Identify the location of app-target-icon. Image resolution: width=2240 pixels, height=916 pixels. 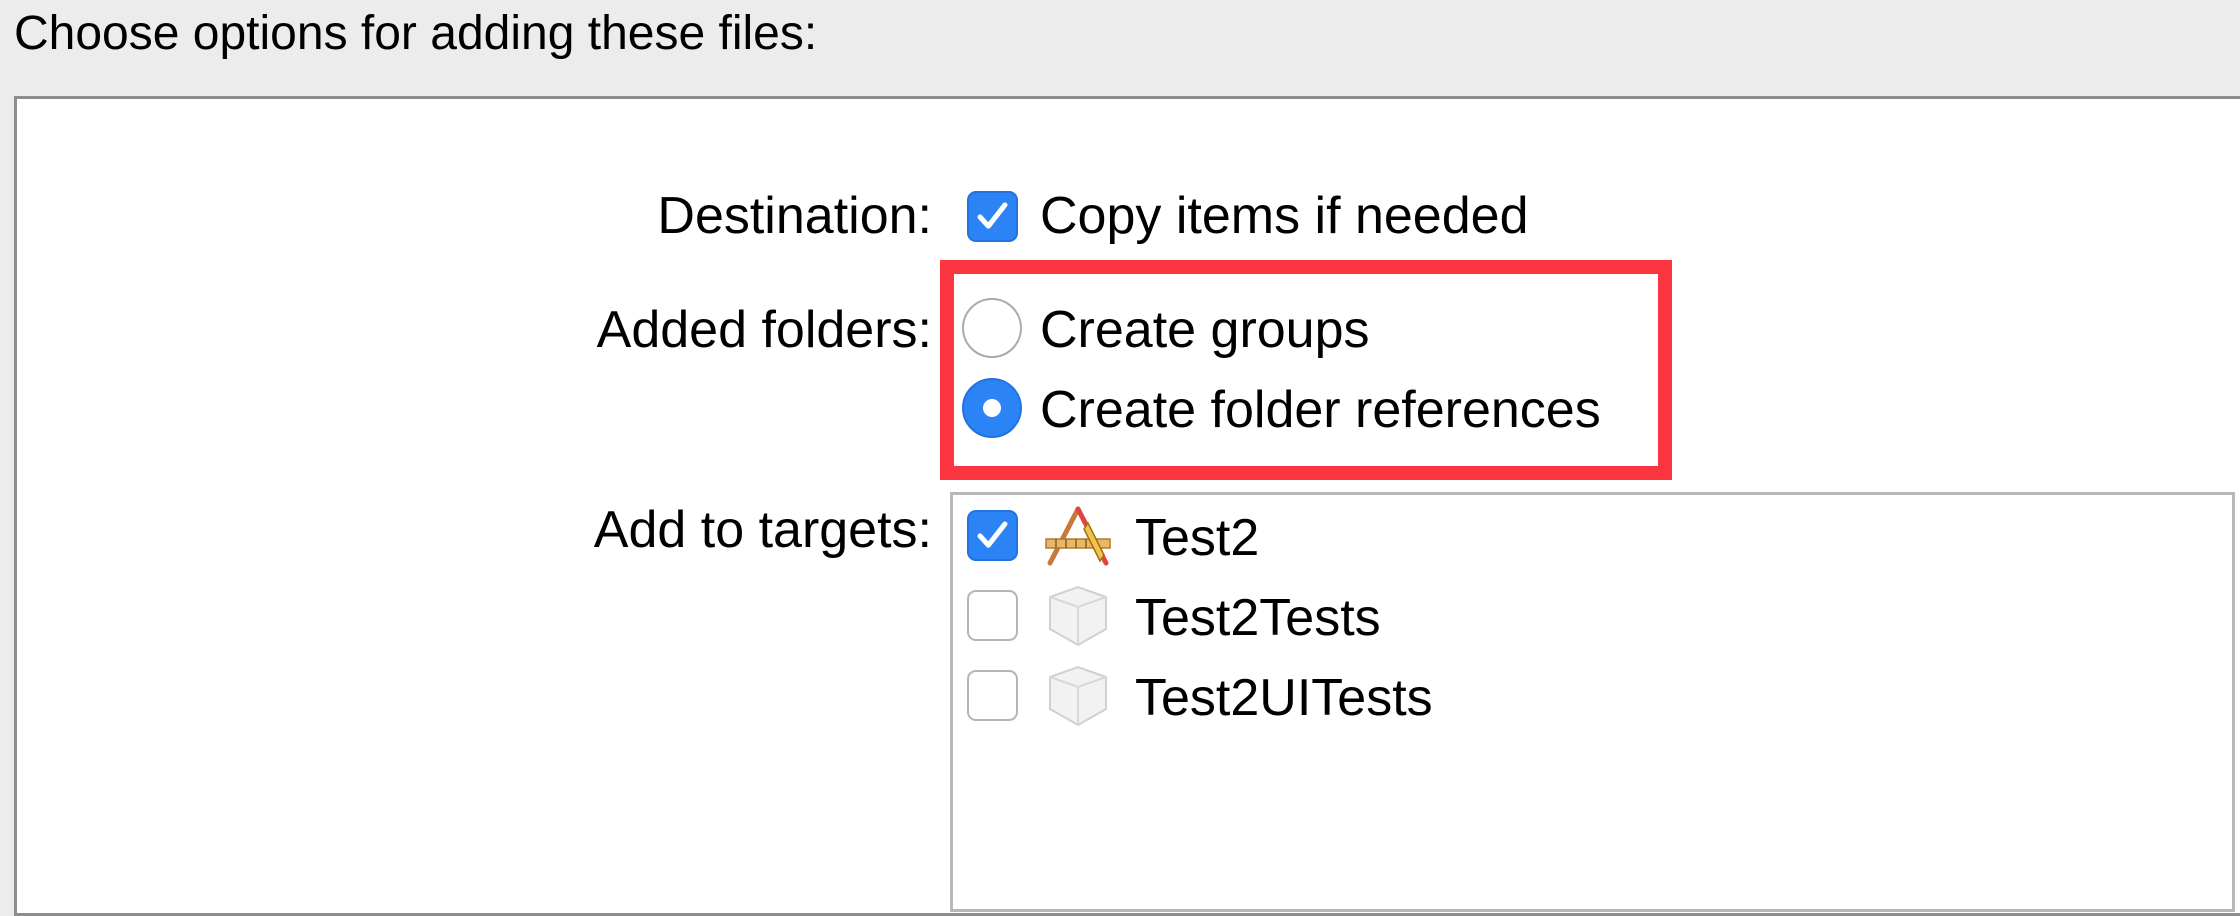
(1078, 536).